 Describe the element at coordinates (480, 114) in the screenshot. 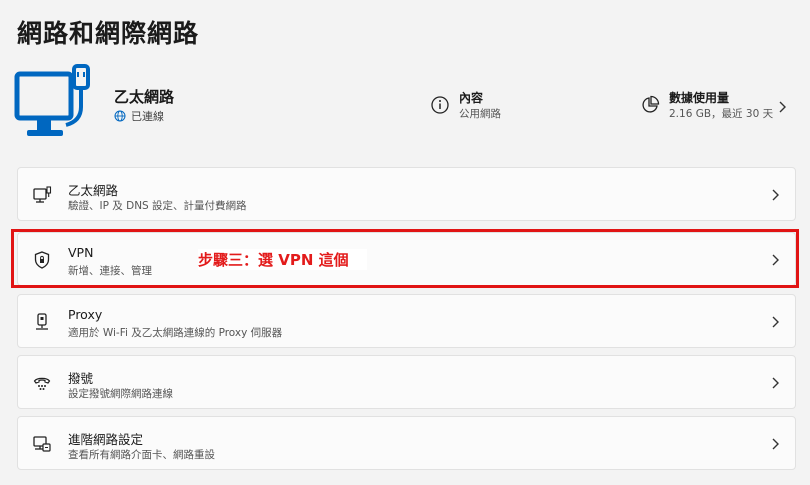

I see `properties-subtitle: 公用網路` at that location.